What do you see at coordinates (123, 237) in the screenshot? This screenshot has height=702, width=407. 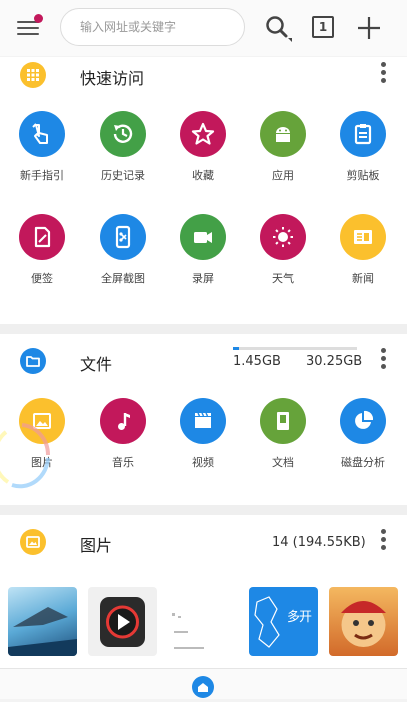 I see `screenshot-icon` at bounding box center [123, 237].